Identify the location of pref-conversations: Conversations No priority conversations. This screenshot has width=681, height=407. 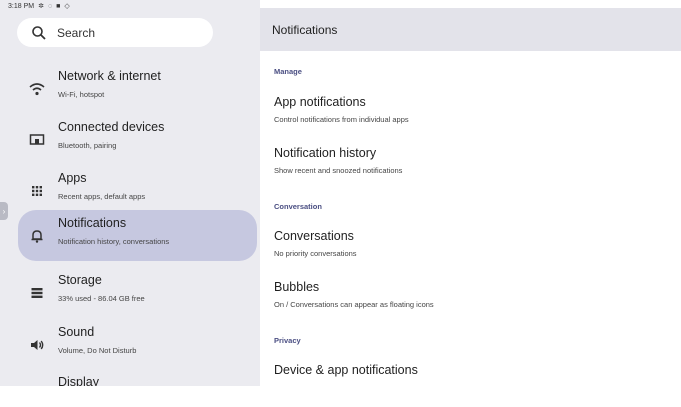
(470, 251).